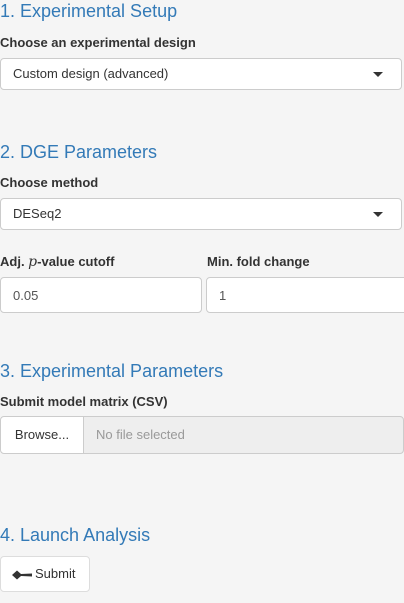 The width and height of the screenshot is (404, 603). Describe the element at coordinates (37, 213) in the screenshot. I see `method-select-value: DESeq2` at that location.